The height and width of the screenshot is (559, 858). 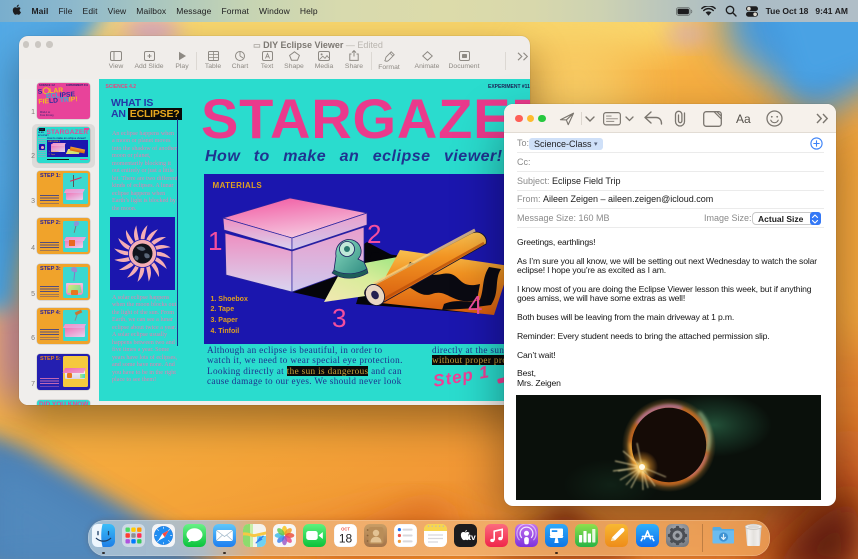 I want to click on svg-text: 2, so click(x=374, y=234).